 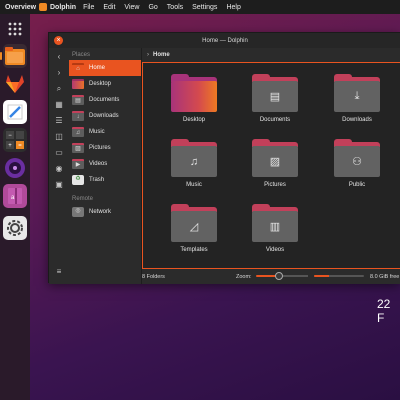 What do you see at coordinates (321, 276) in the screenshot?
I see `disk-usage-fill` at bounding box center [321, 276].